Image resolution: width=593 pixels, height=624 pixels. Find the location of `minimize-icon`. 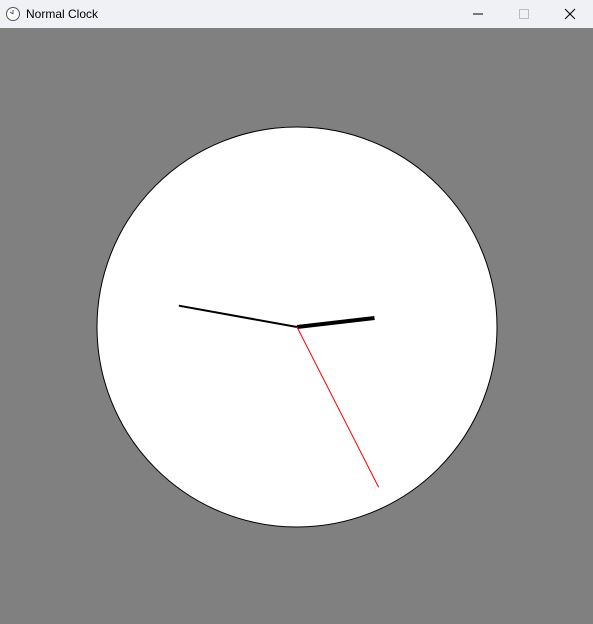

minimize-icon is located at coordinates (478, 14).